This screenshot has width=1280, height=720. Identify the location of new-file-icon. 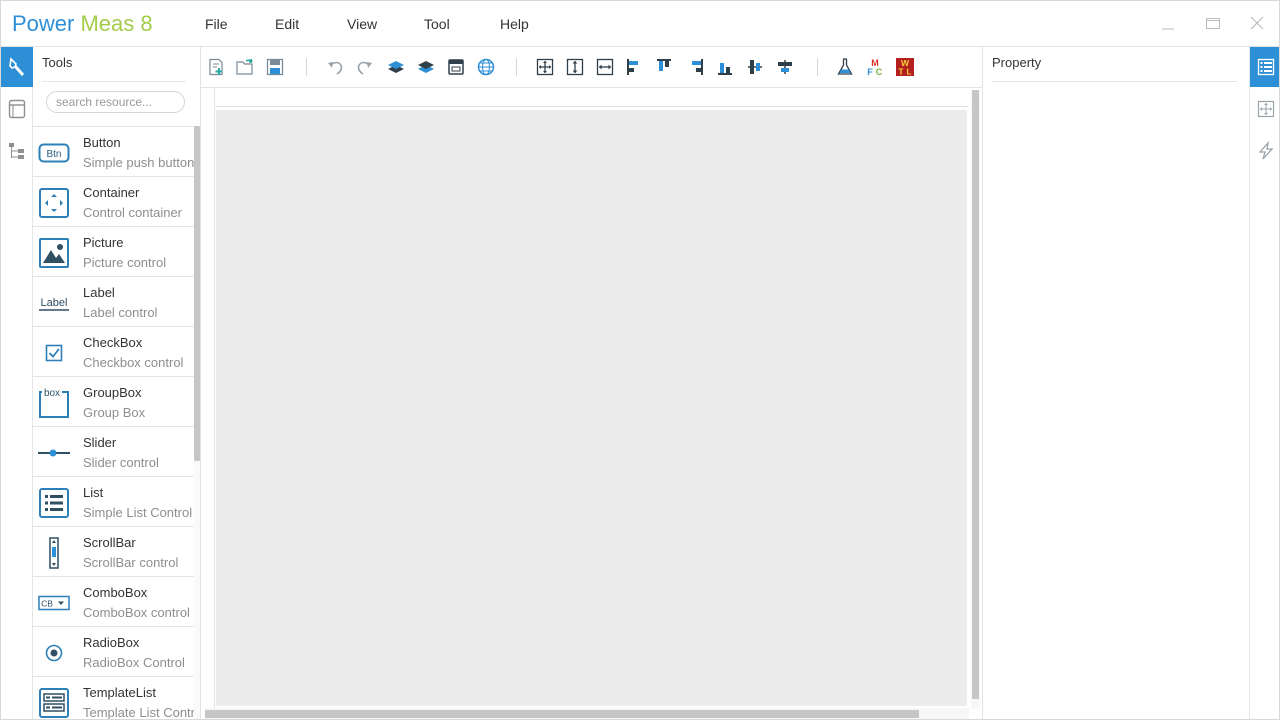
(216, 67).